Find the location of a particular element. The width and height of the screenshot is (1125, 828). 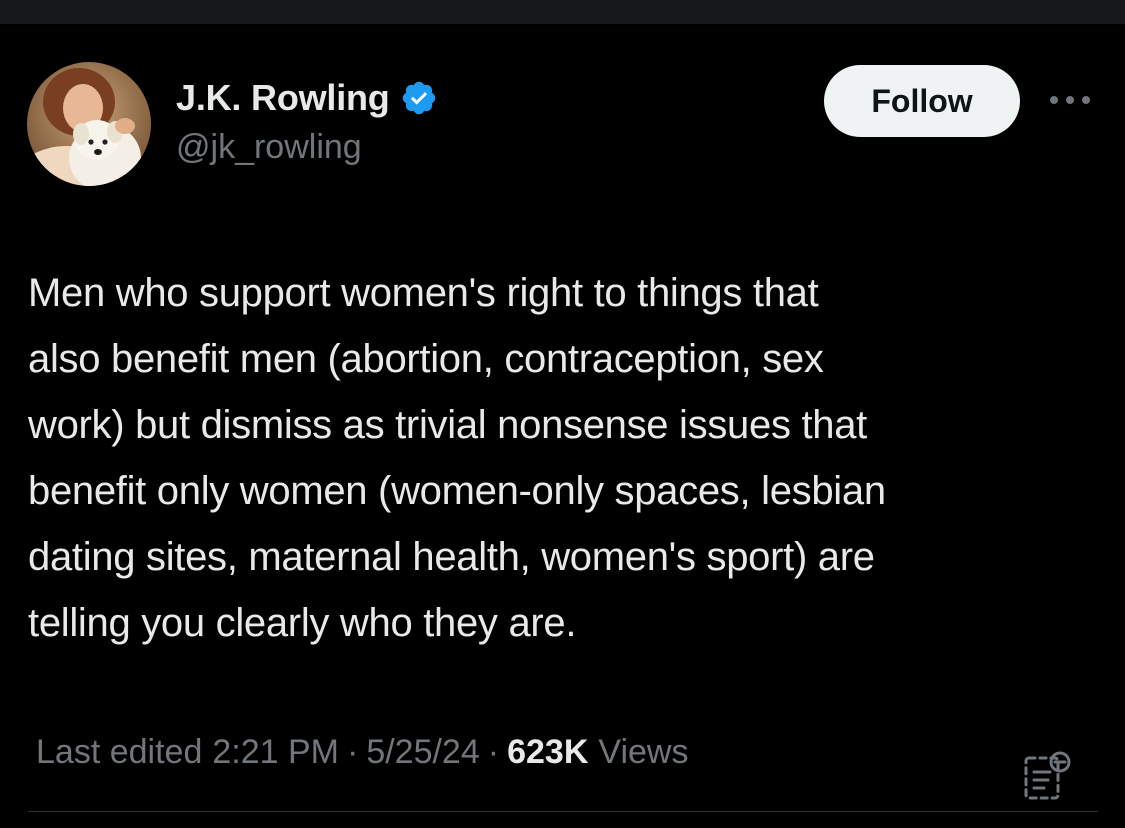

author-display-name: J.K. Rowling is located at coordinates (283, 98).